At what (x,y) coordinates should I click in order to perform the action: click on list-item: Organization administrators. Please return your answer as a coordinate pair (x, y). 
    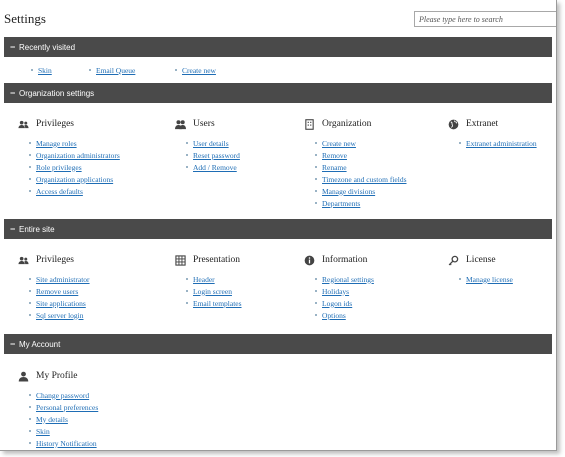
    Looking at the image, I should click on (74, 155).